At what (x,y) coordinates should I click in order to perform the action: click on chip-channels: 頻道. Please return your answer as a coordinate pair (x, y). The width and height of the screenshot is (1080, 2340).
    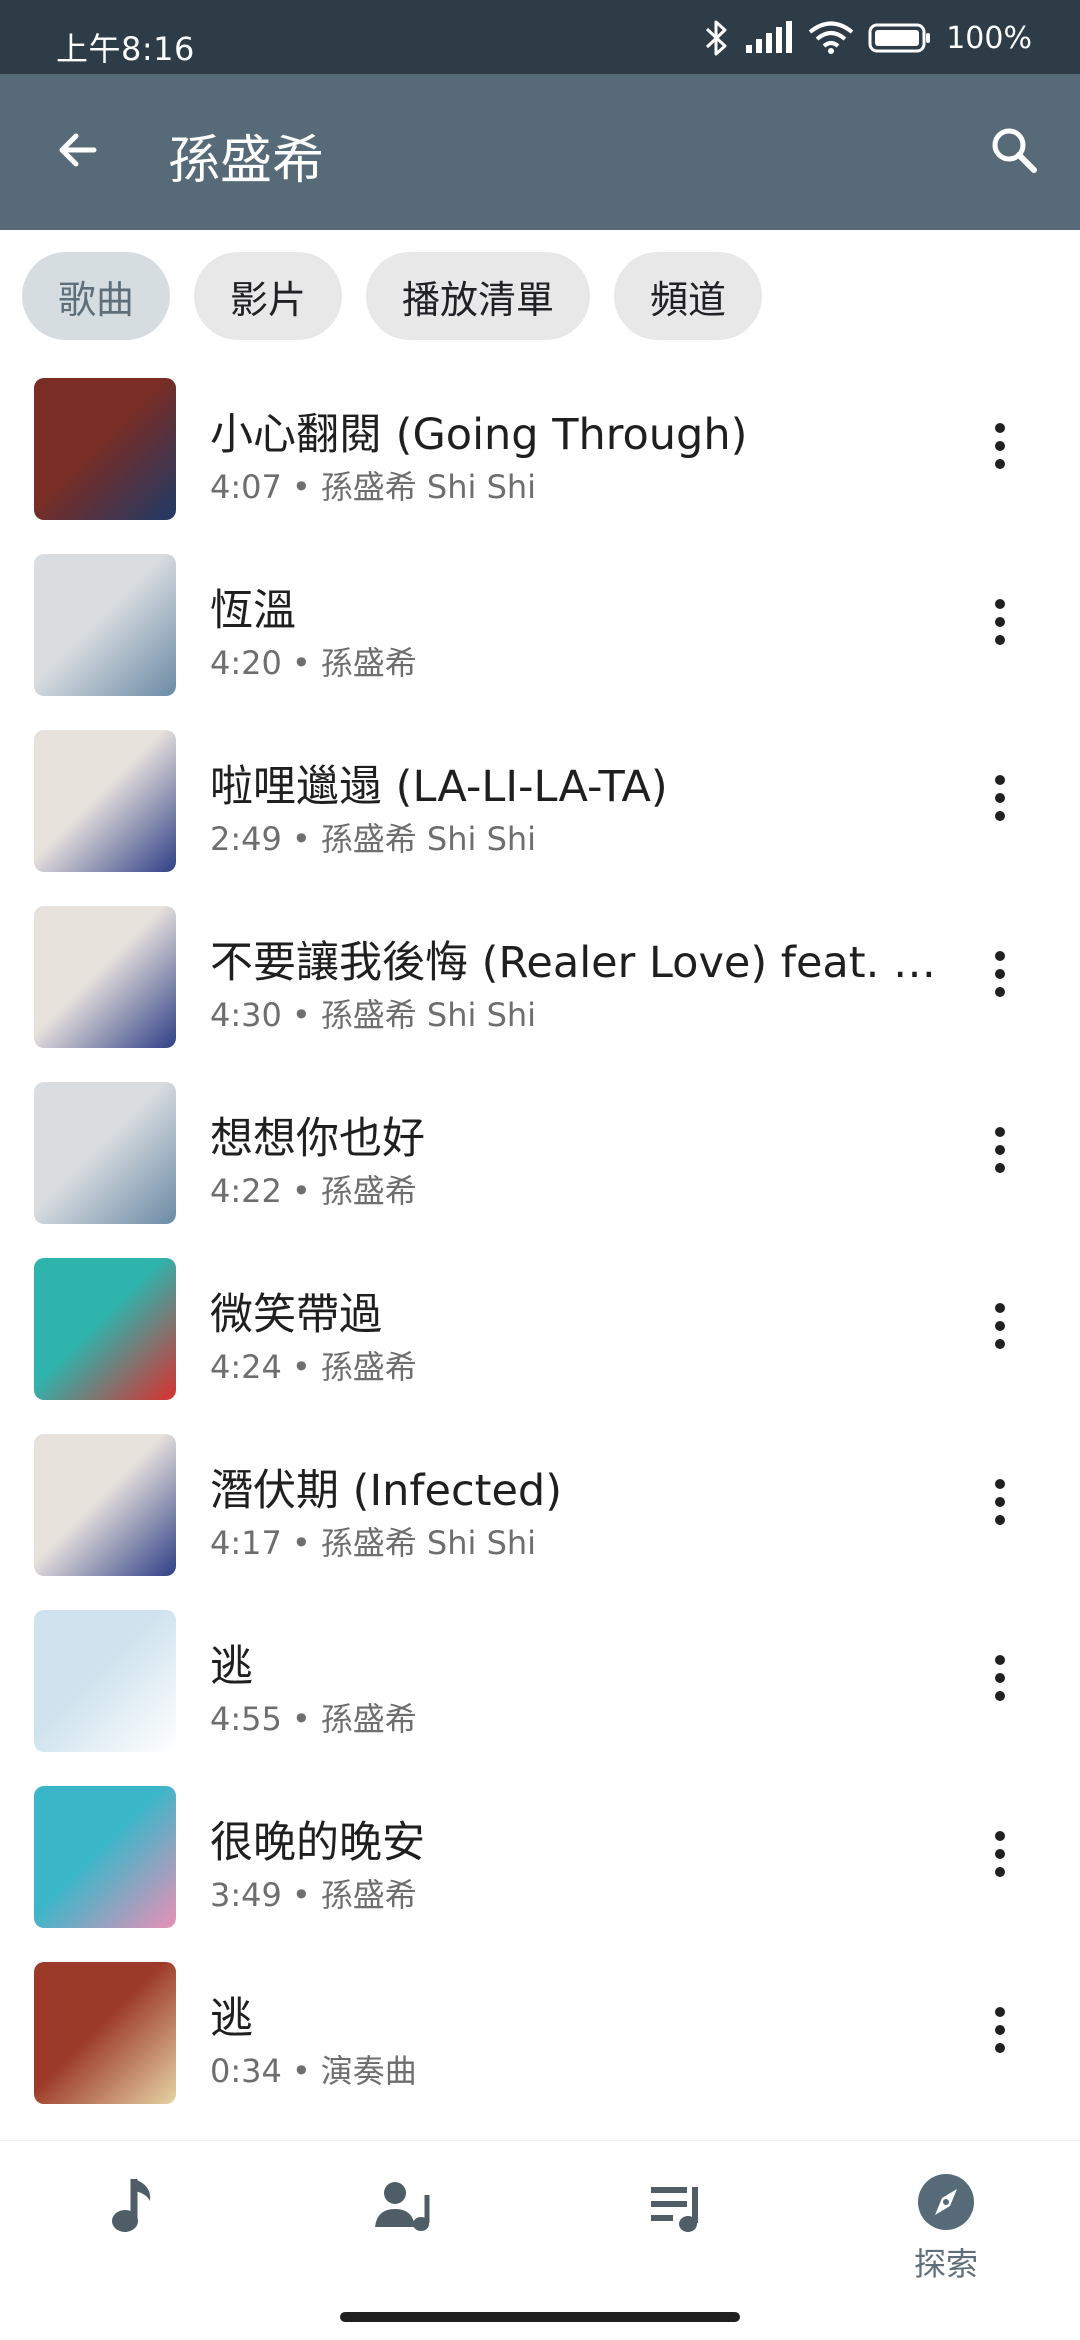
    Looking at the image, I should click on (688, 296).